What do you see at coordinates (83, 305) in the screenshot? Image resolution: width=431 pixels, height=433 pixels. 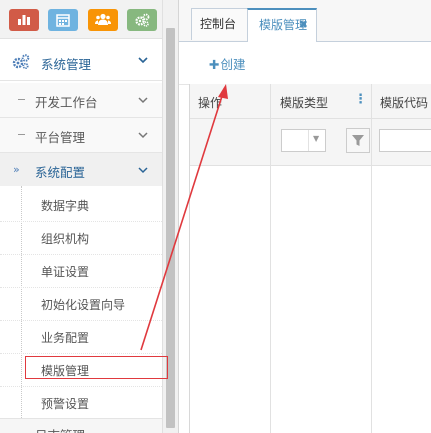 I see `submenu-item-label: 初始化设置向导` at bounding box center [83, 305].